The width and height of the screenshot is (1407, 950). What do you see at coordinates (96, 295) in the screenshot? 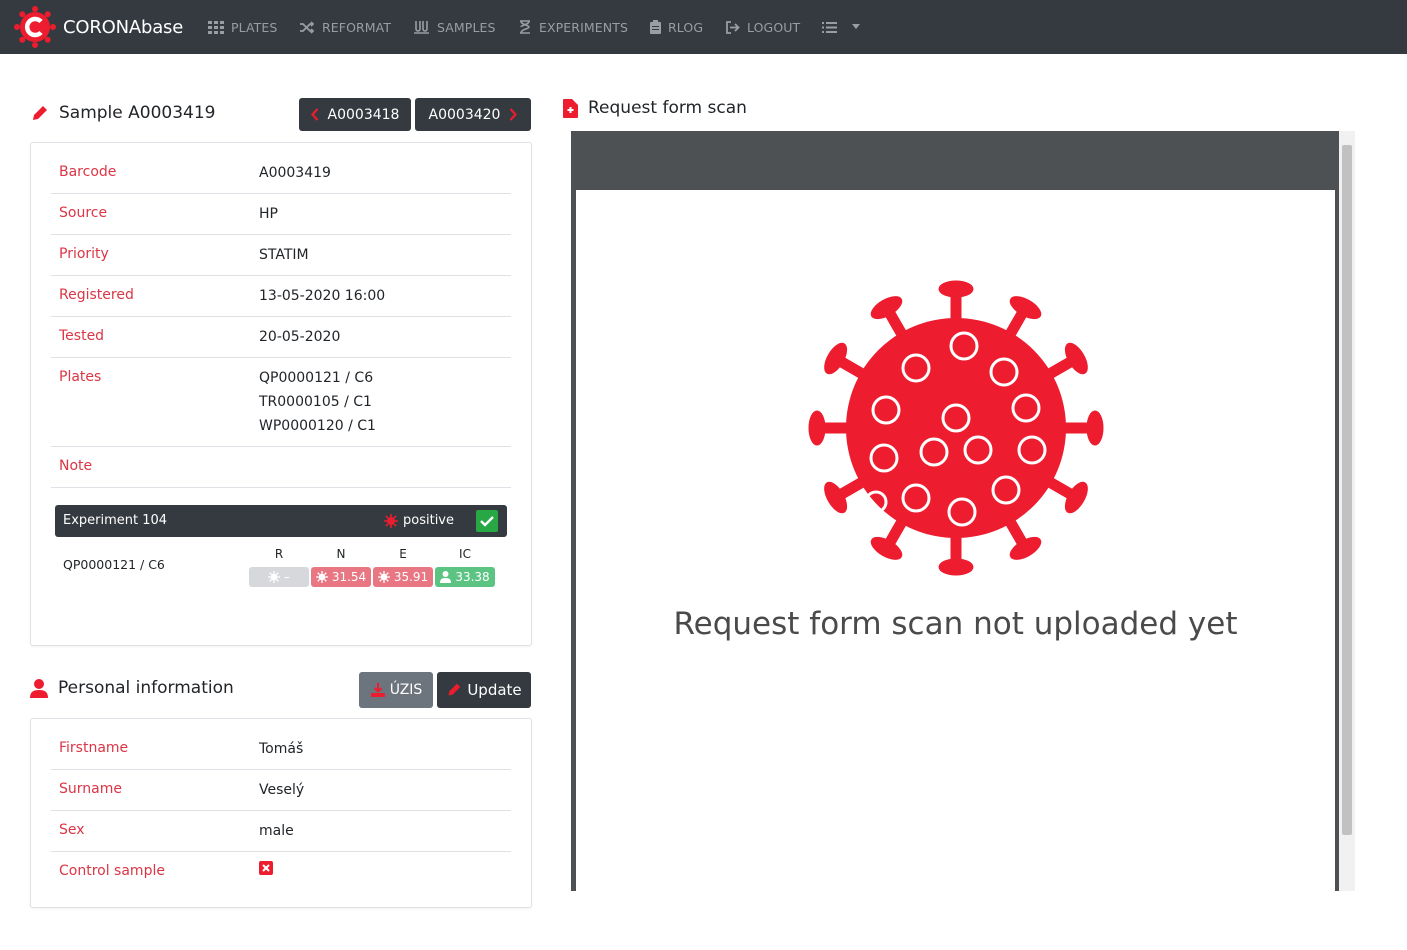
I see `registered-label: Registered` at bounding box center [96, 295].